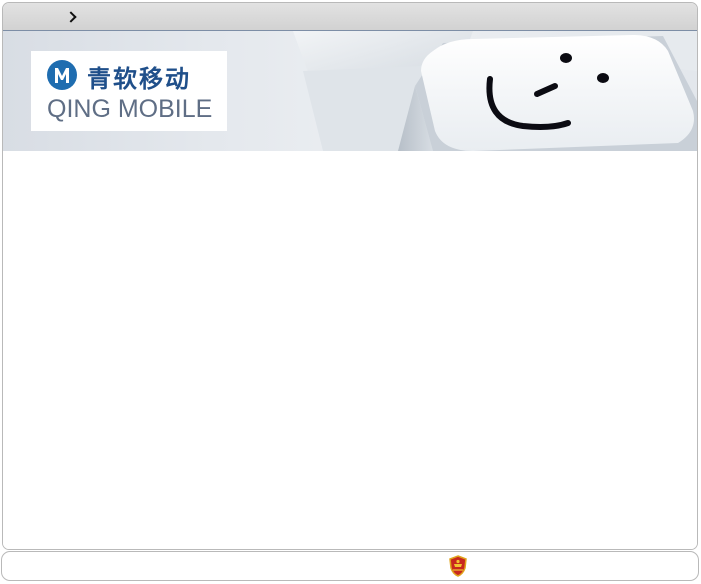 The image size is (701, 584). Describe the element at coordinates (62, 75) in the screenshot. I see `logo-mark-icon` at that location.